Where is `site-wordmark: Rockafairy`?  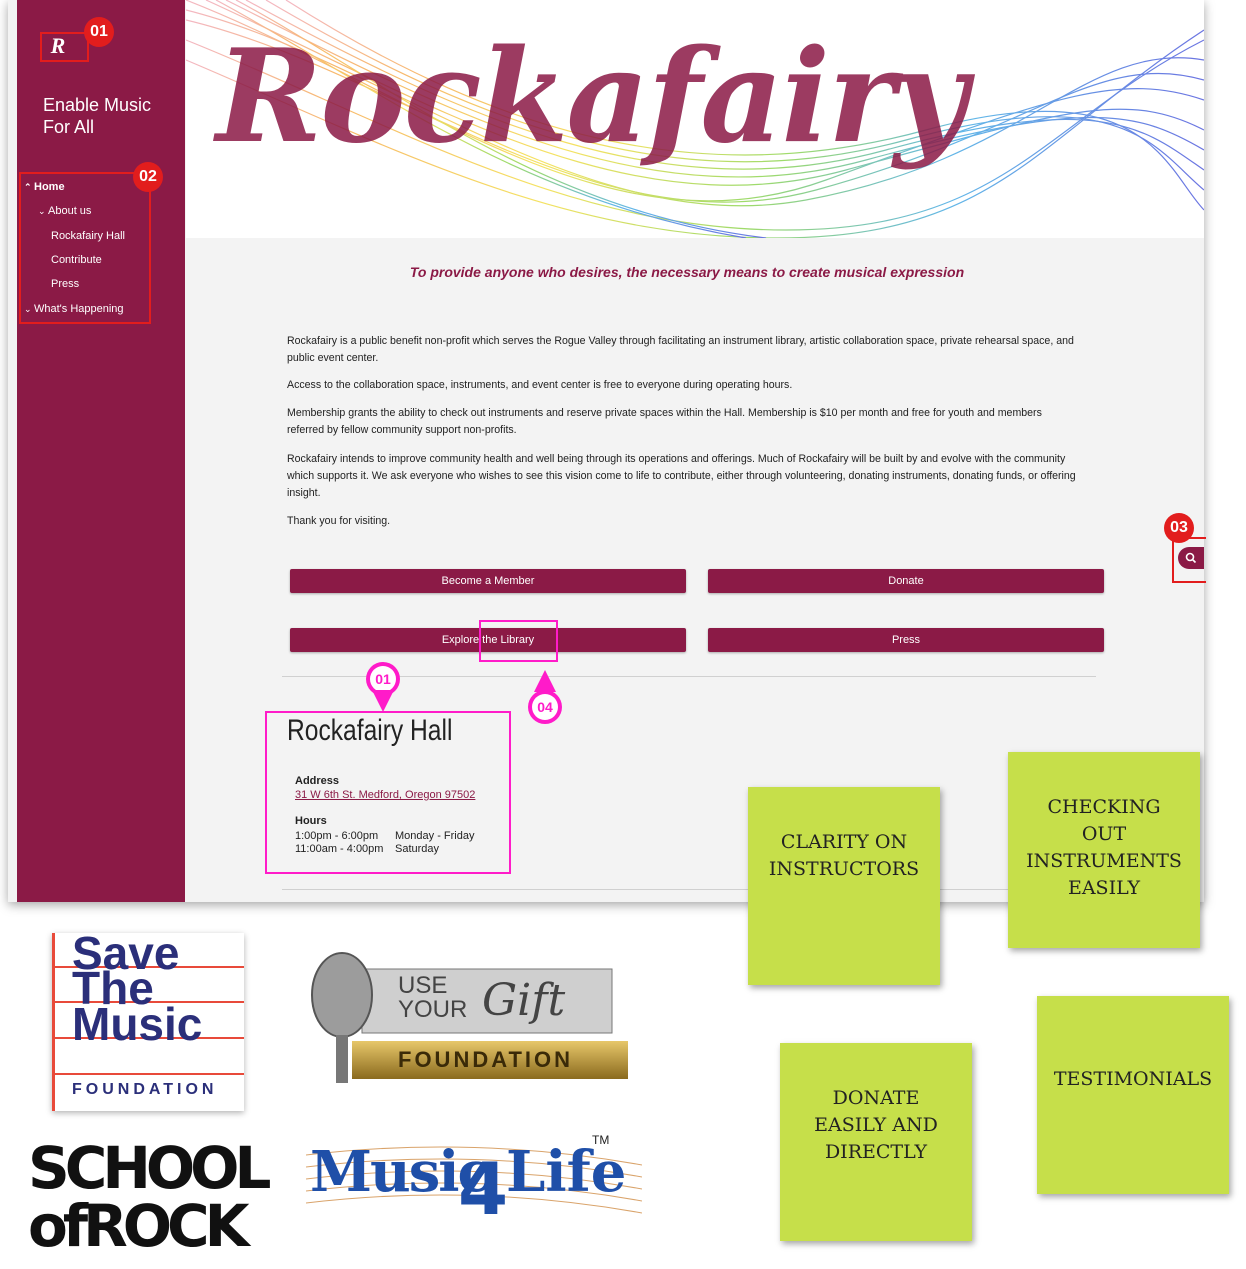
site-wordmark: Rockafairy is located at coordinates (592, 97).